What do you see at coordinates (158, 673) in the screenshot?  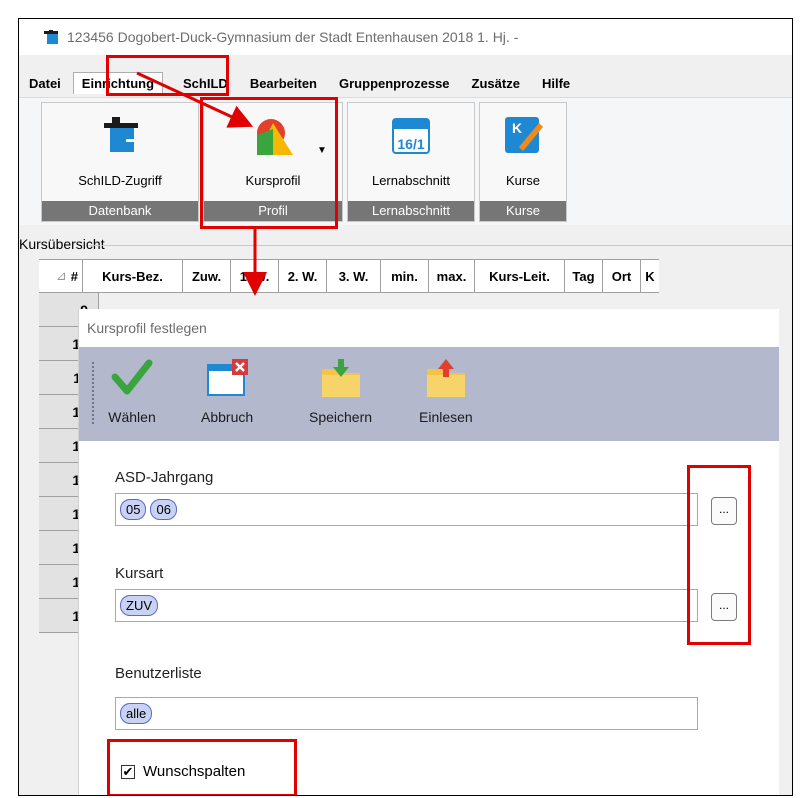 I see `benutzerliste-label: Benutzerliste` at bounding box center [158, 673].